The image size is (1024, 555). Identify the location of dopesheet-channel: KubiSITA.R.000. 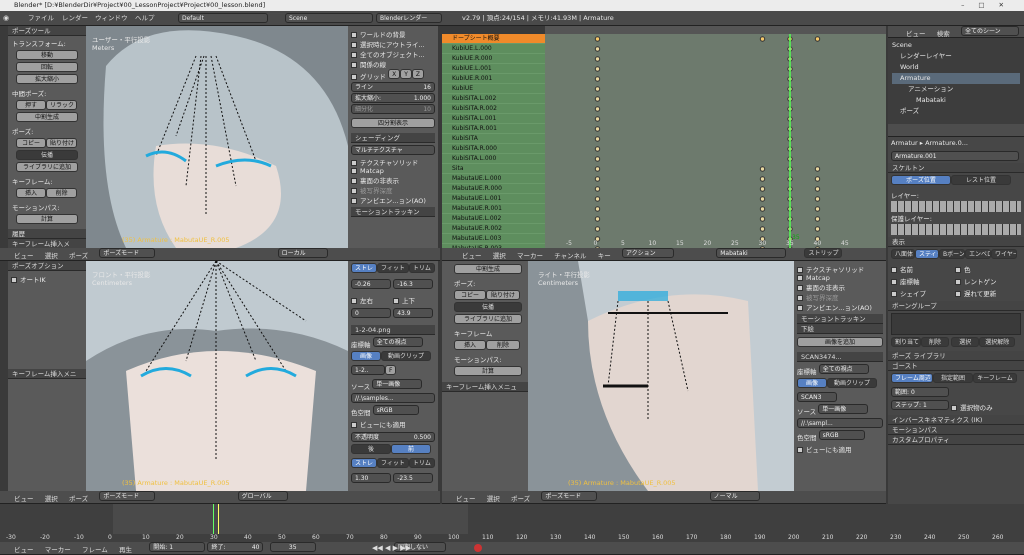
(493, 149).